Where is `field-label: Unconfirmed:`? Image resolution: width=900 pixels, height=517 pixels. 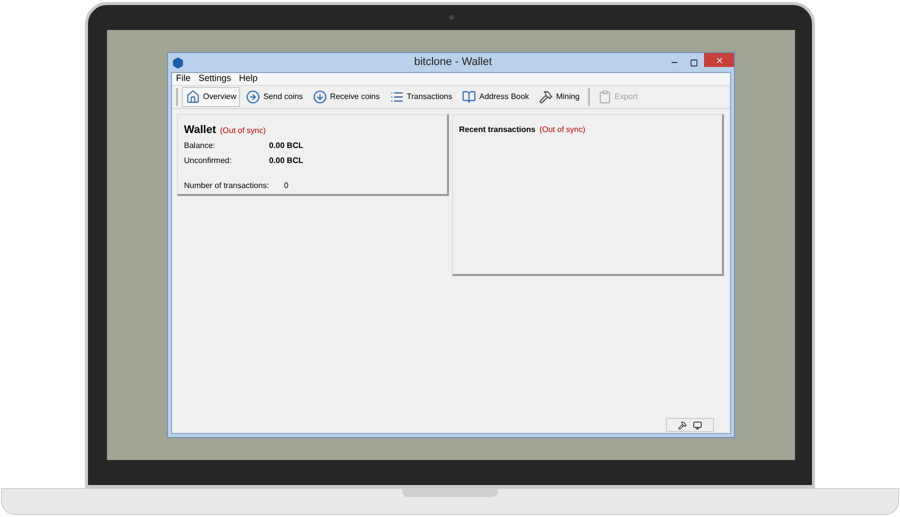
field-label: Unconfirmed: is located at coordinates (208, 161).